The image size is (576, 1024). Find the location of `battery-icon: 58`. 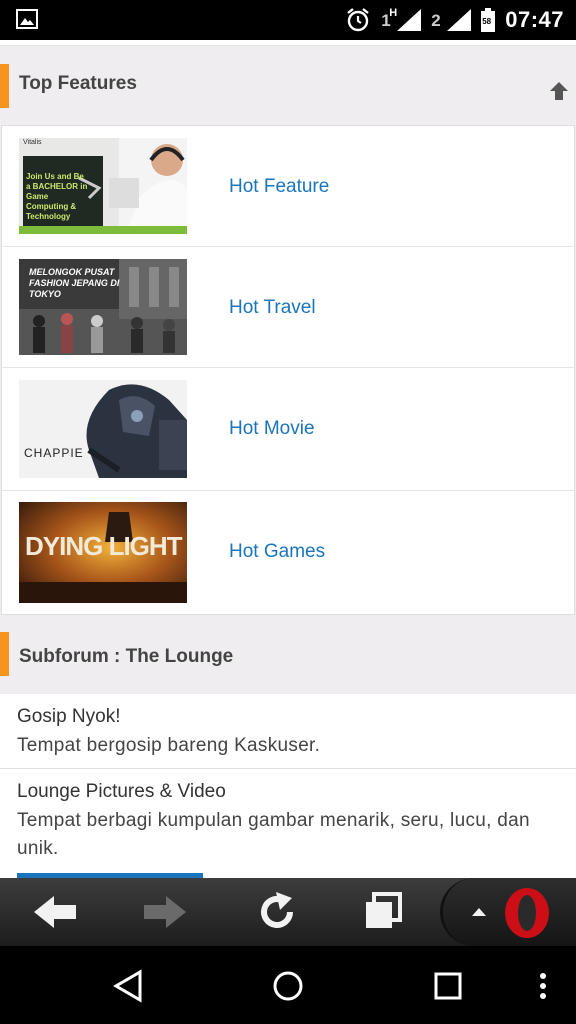

battery-icon: 58 is located at coordinates (488, 20).